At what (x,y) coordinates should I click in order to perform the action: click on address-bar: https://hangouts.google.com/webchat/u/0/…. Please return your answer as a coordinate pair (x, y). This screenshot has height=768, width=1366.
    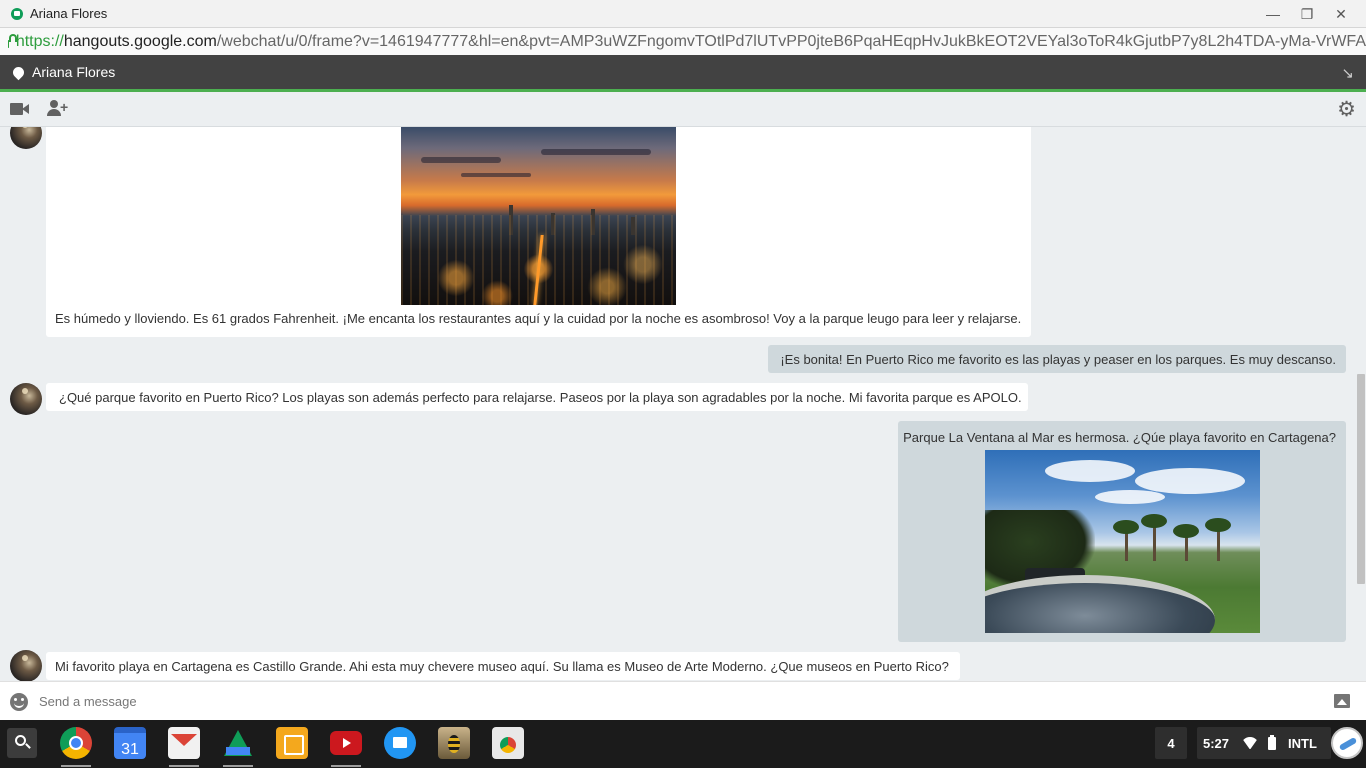
    Looking at the image, I should click on (683, 41).